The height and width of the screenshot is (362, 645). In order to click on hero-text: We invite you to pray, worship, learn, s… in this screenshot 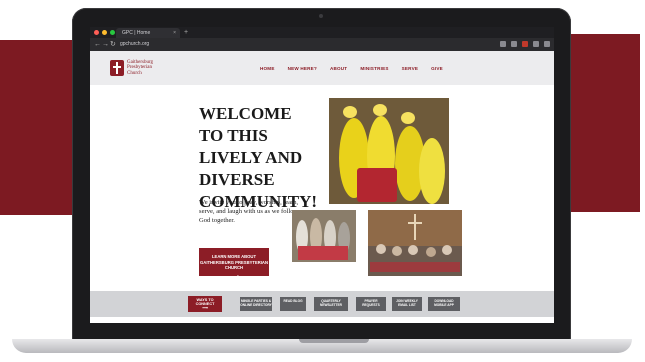, I will do `click(249, 211)`.